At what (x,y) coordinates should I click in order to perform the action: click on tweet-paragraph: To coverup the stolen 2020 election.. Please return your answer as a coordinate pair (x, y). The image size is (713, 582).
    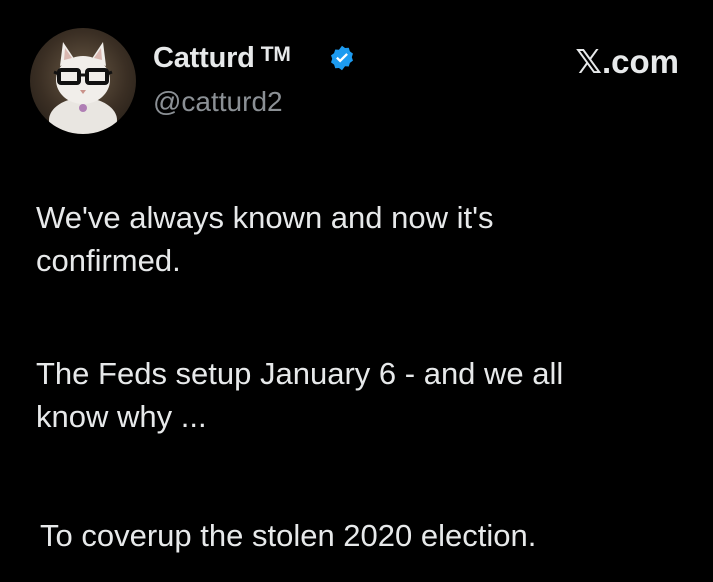
    Looking at the image, I should click on (288, 535).